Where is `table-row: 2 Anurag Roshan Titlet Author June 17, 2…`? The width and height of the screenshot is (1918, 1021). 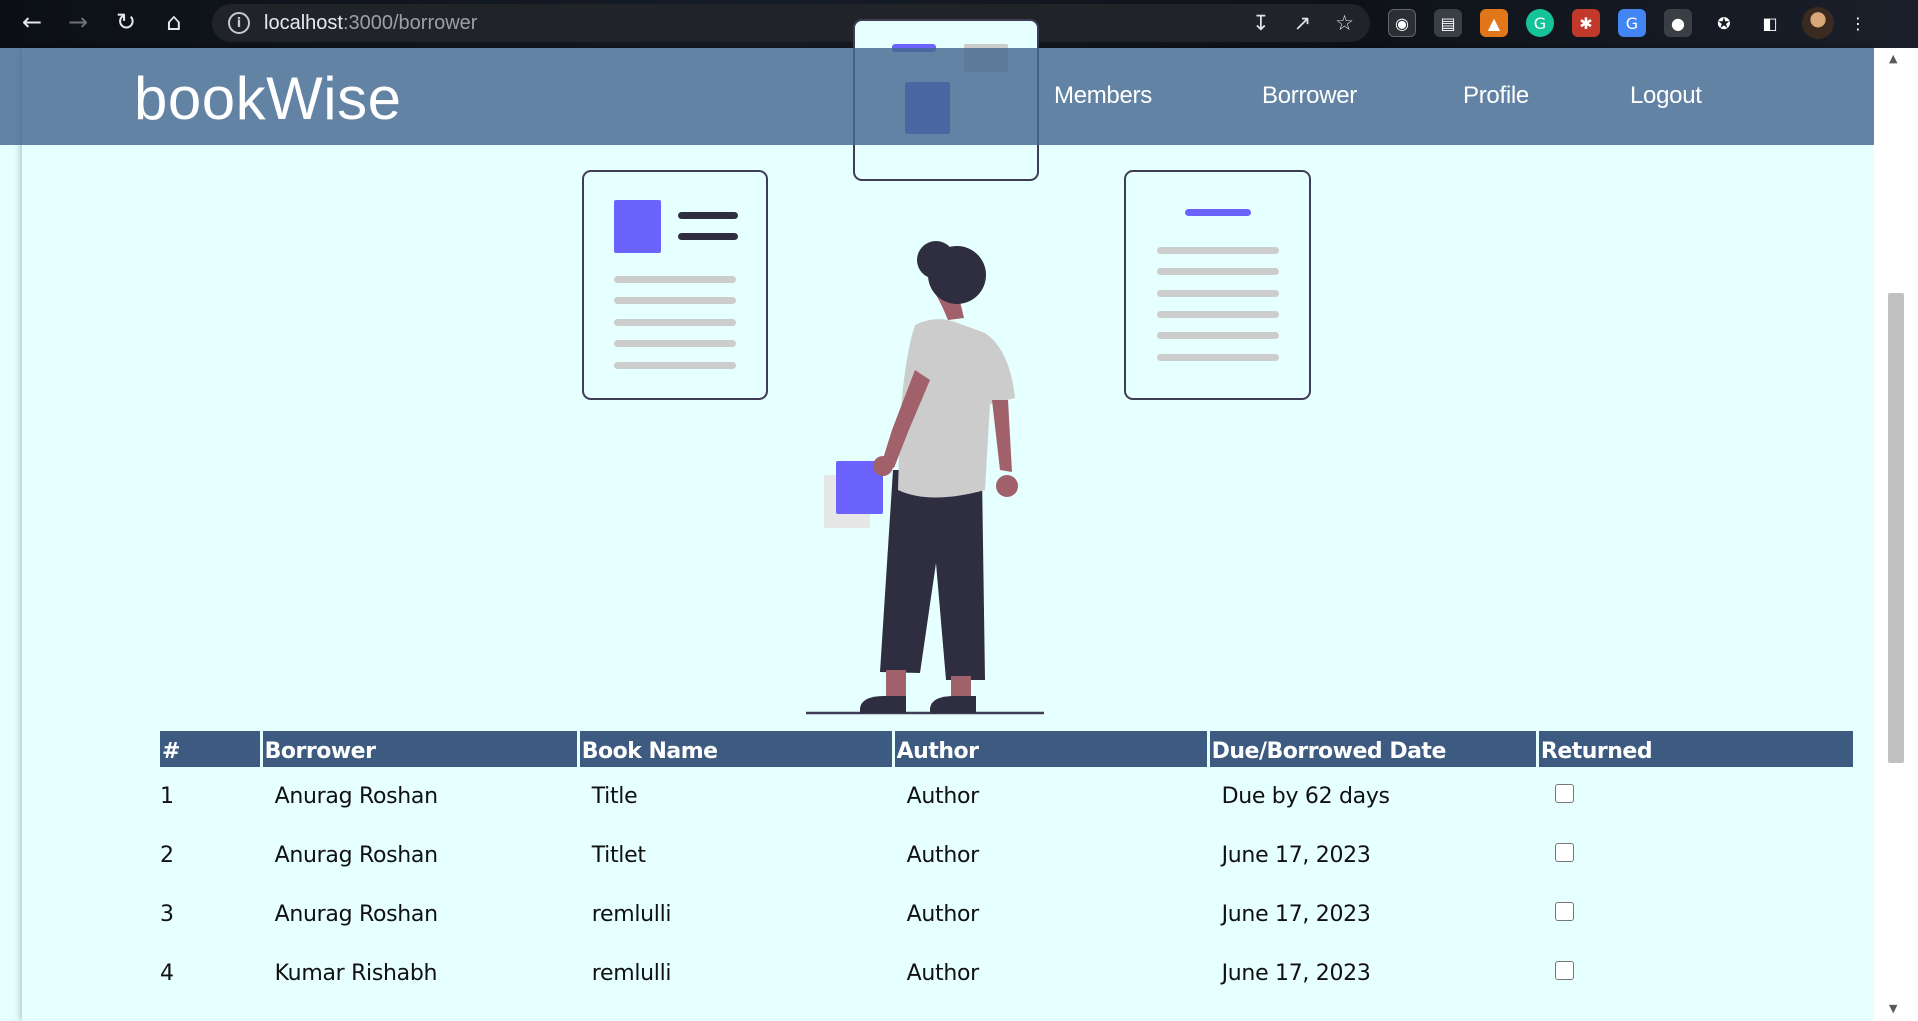
table-row: 2 Anurag Roshan Titlet Author June 17, 2… is located at coordinates (1006, 855).